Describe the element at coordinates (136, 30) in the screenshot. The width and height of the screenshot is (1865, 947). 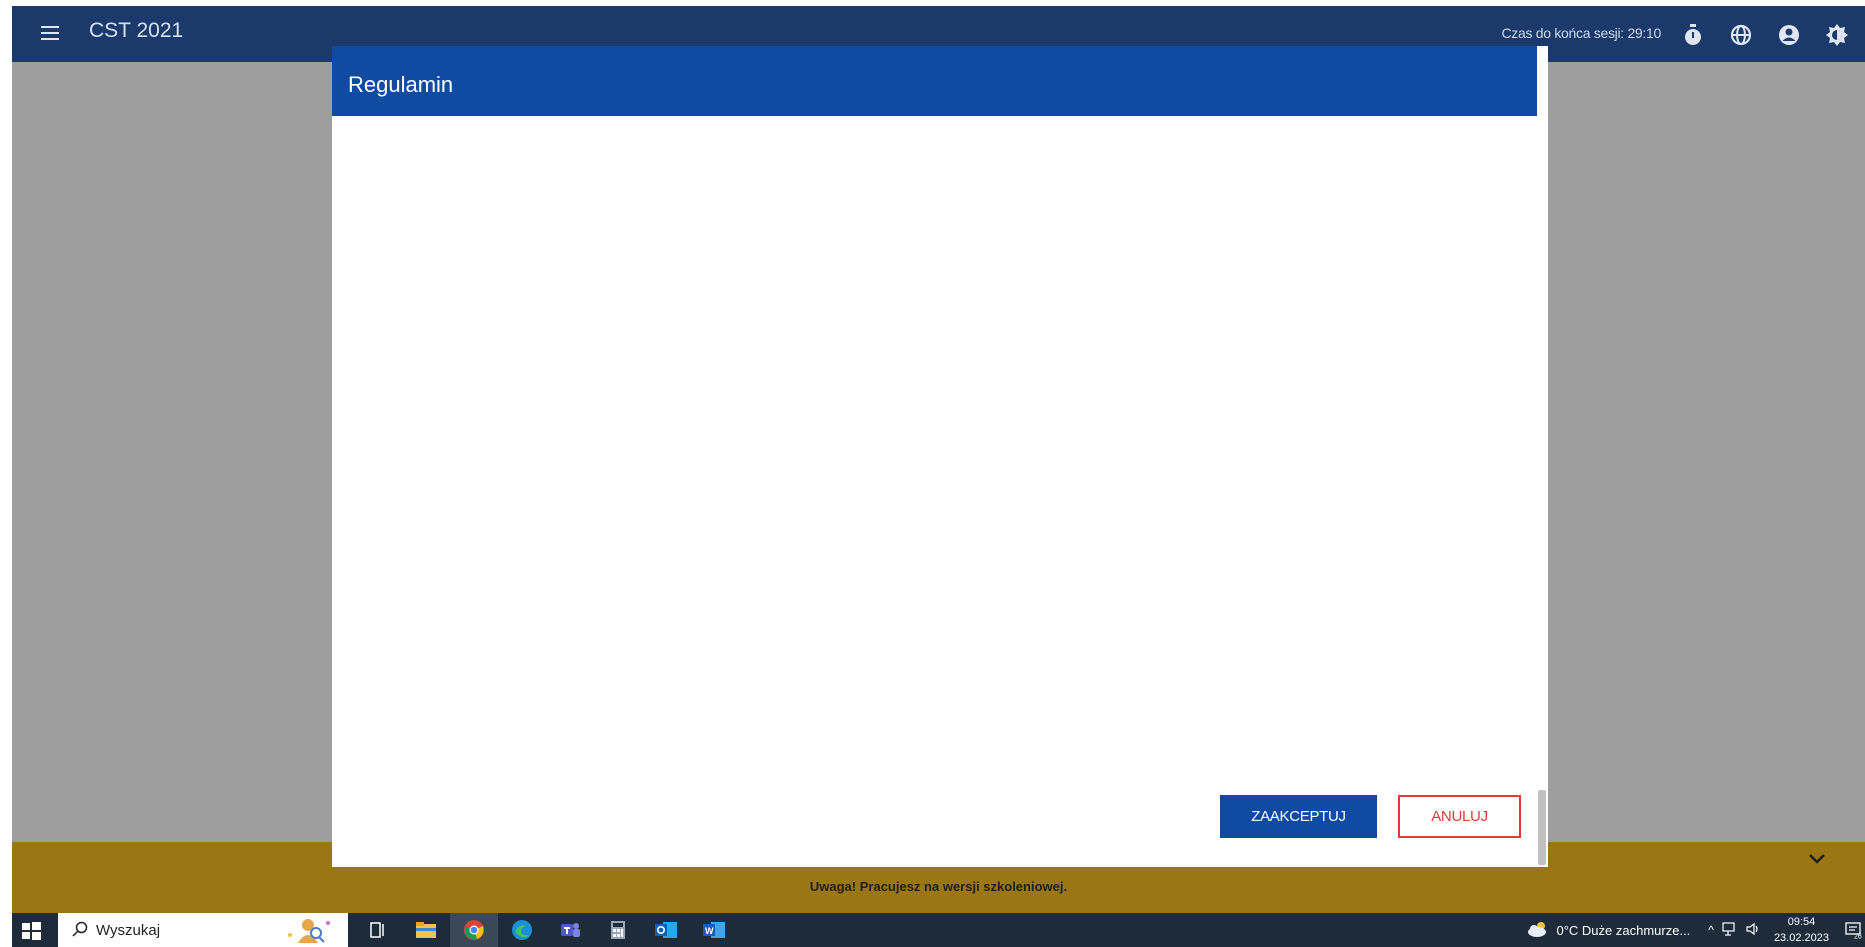
I see `app-title: CST 2021` at that location.